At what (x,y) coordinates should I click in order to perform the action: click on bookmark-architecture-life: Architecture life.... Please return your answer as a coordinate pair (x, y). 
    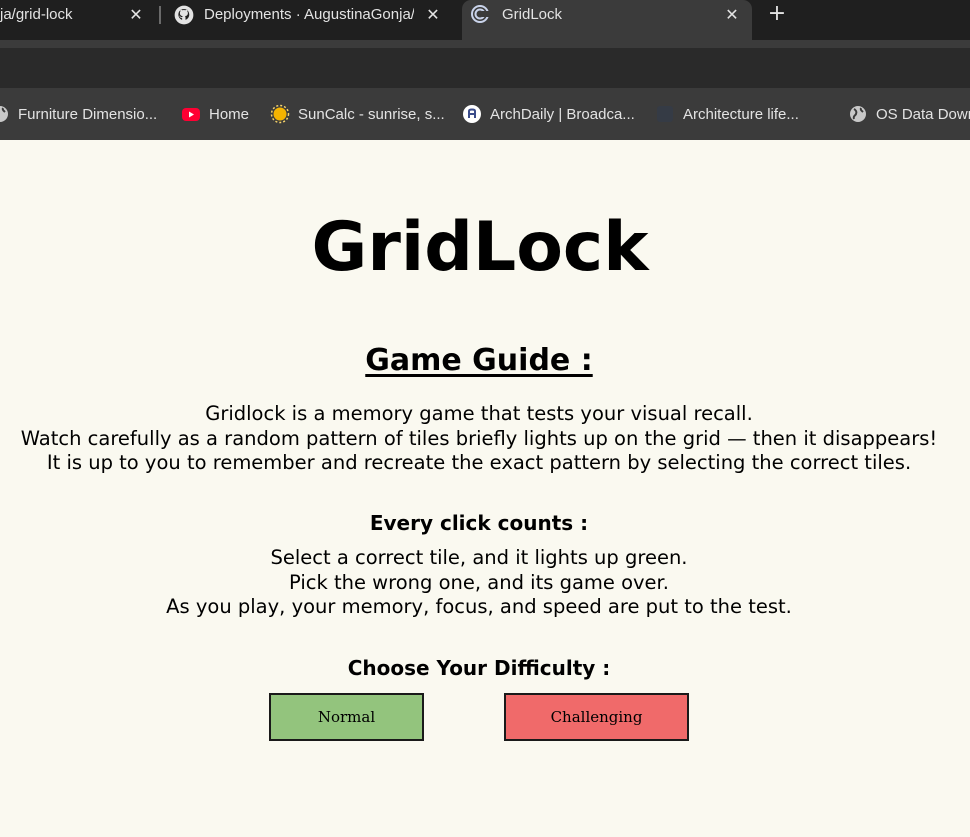
    Looking at the image, I should click on (727, 114).